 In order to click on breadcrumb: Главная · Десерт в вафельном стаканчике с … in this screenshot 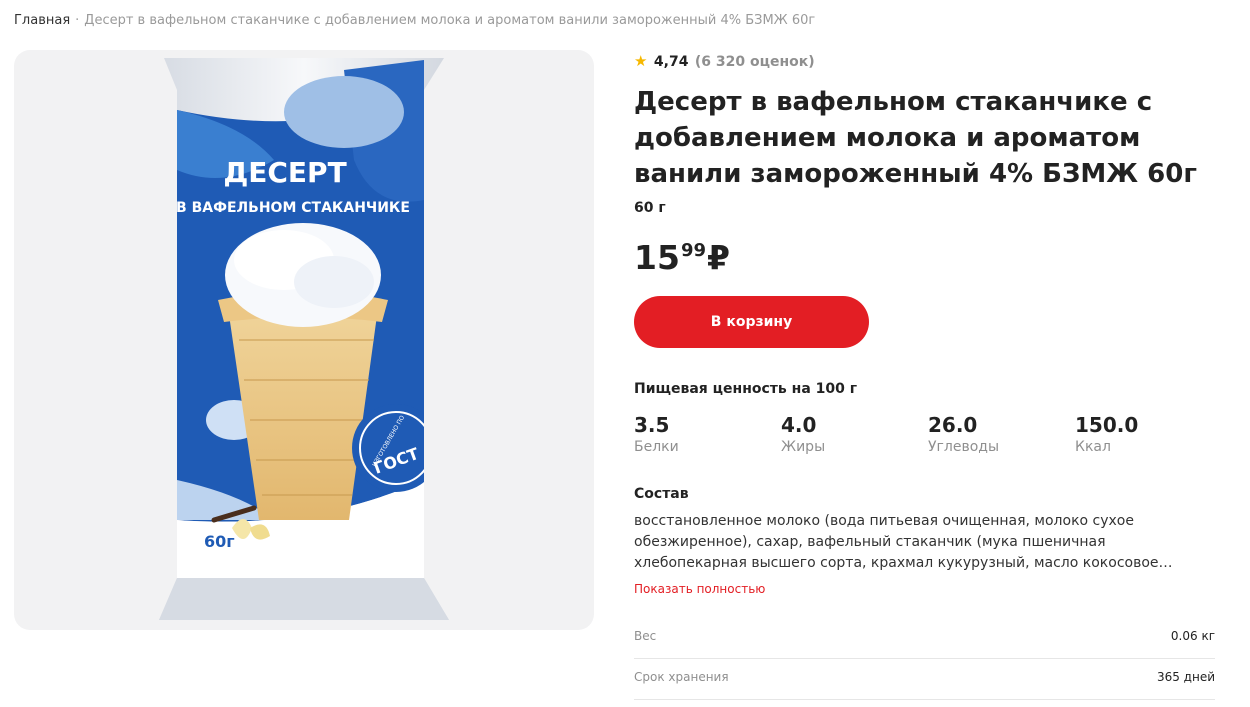, I will do `click(414, 20)`.